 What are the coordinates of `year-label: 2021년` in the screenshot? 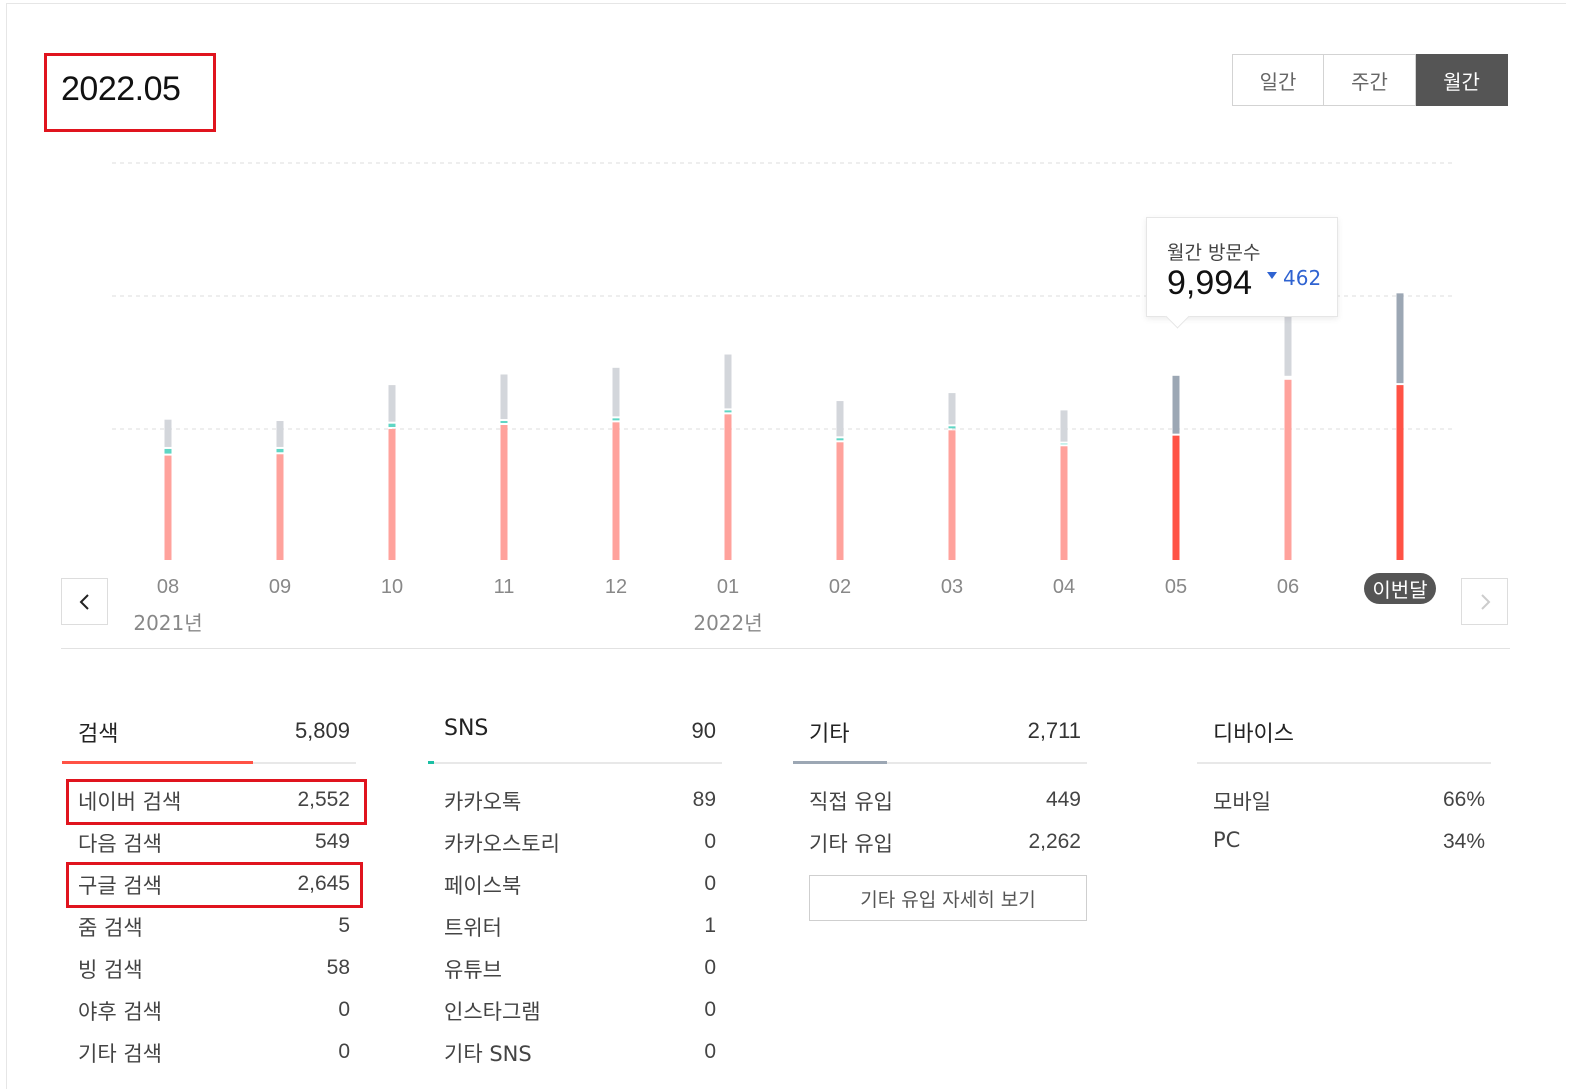 It's located at (168, 623).